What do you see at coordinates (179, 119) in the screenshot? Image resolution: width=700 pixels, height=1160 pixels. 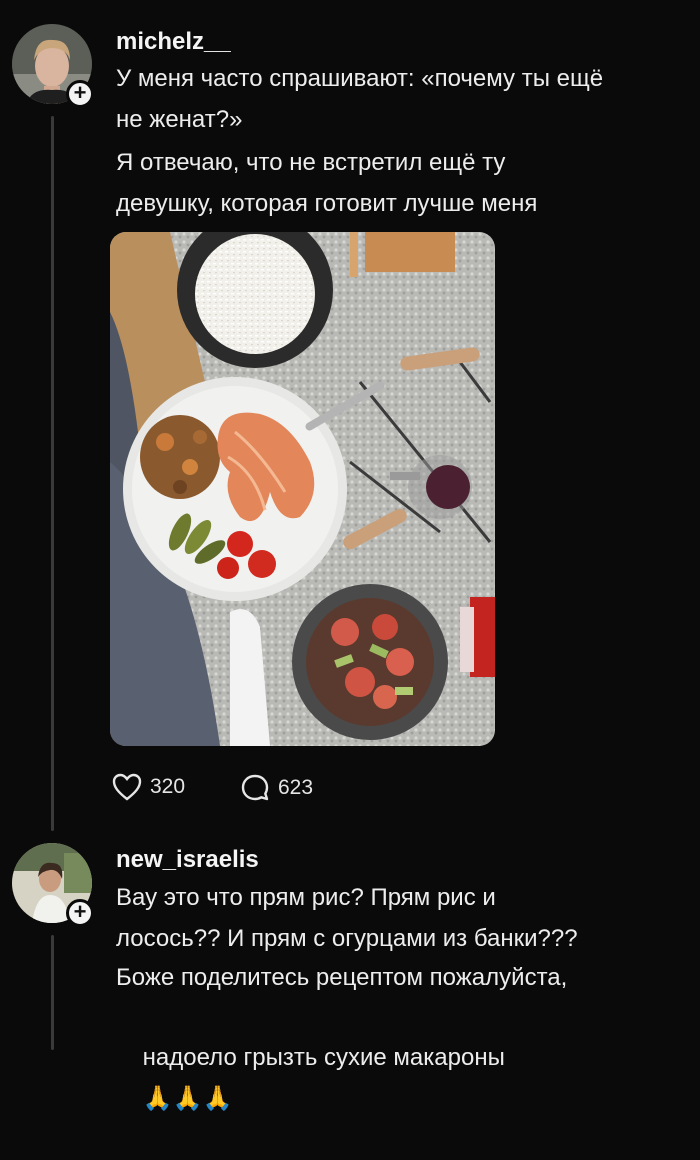 I see `post-text-line: не женат?»` at bounding box center [179, 119].